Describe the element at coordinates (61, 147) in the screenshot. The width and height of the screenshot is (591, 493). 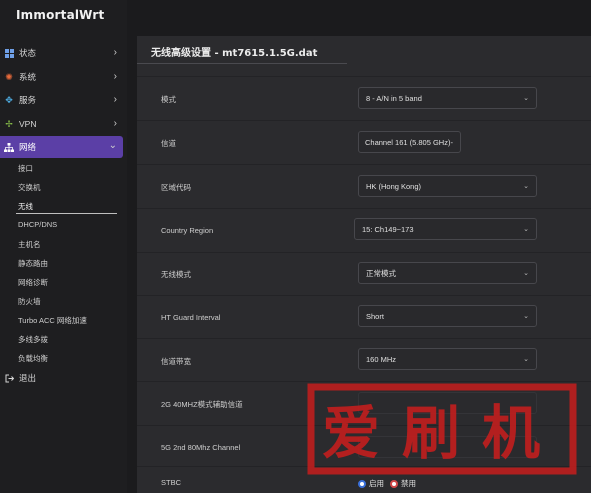
I see `sidebar-item-network: 网络 ⌄` at that location.